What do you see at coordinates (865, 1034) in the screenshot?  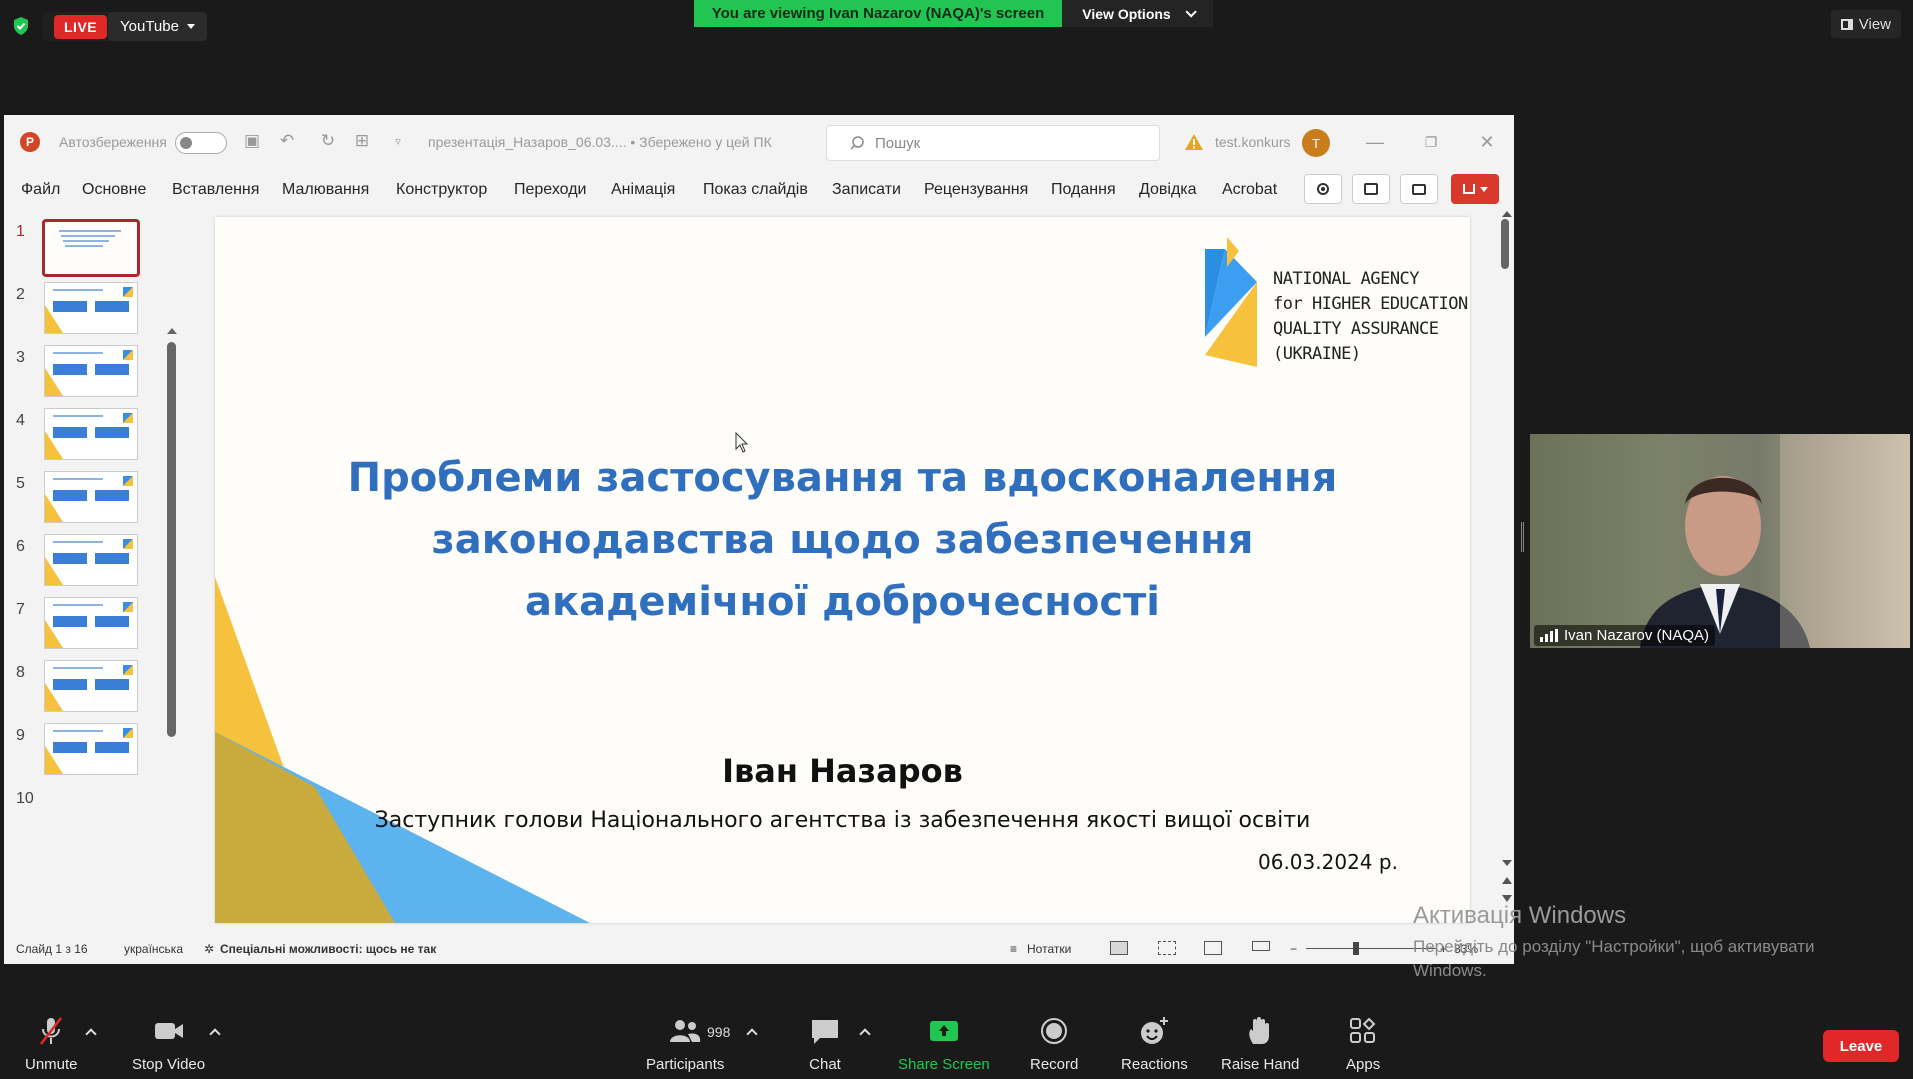 I see `chat-options-chevron-icon` at bounding box center [865, 1034].